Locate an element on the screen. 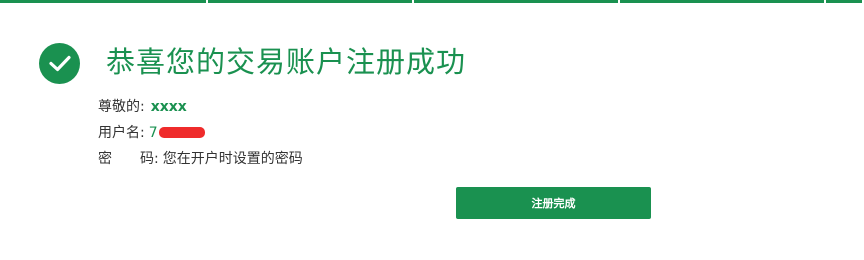  username-value: 7 is located at coordinates (153, 133).